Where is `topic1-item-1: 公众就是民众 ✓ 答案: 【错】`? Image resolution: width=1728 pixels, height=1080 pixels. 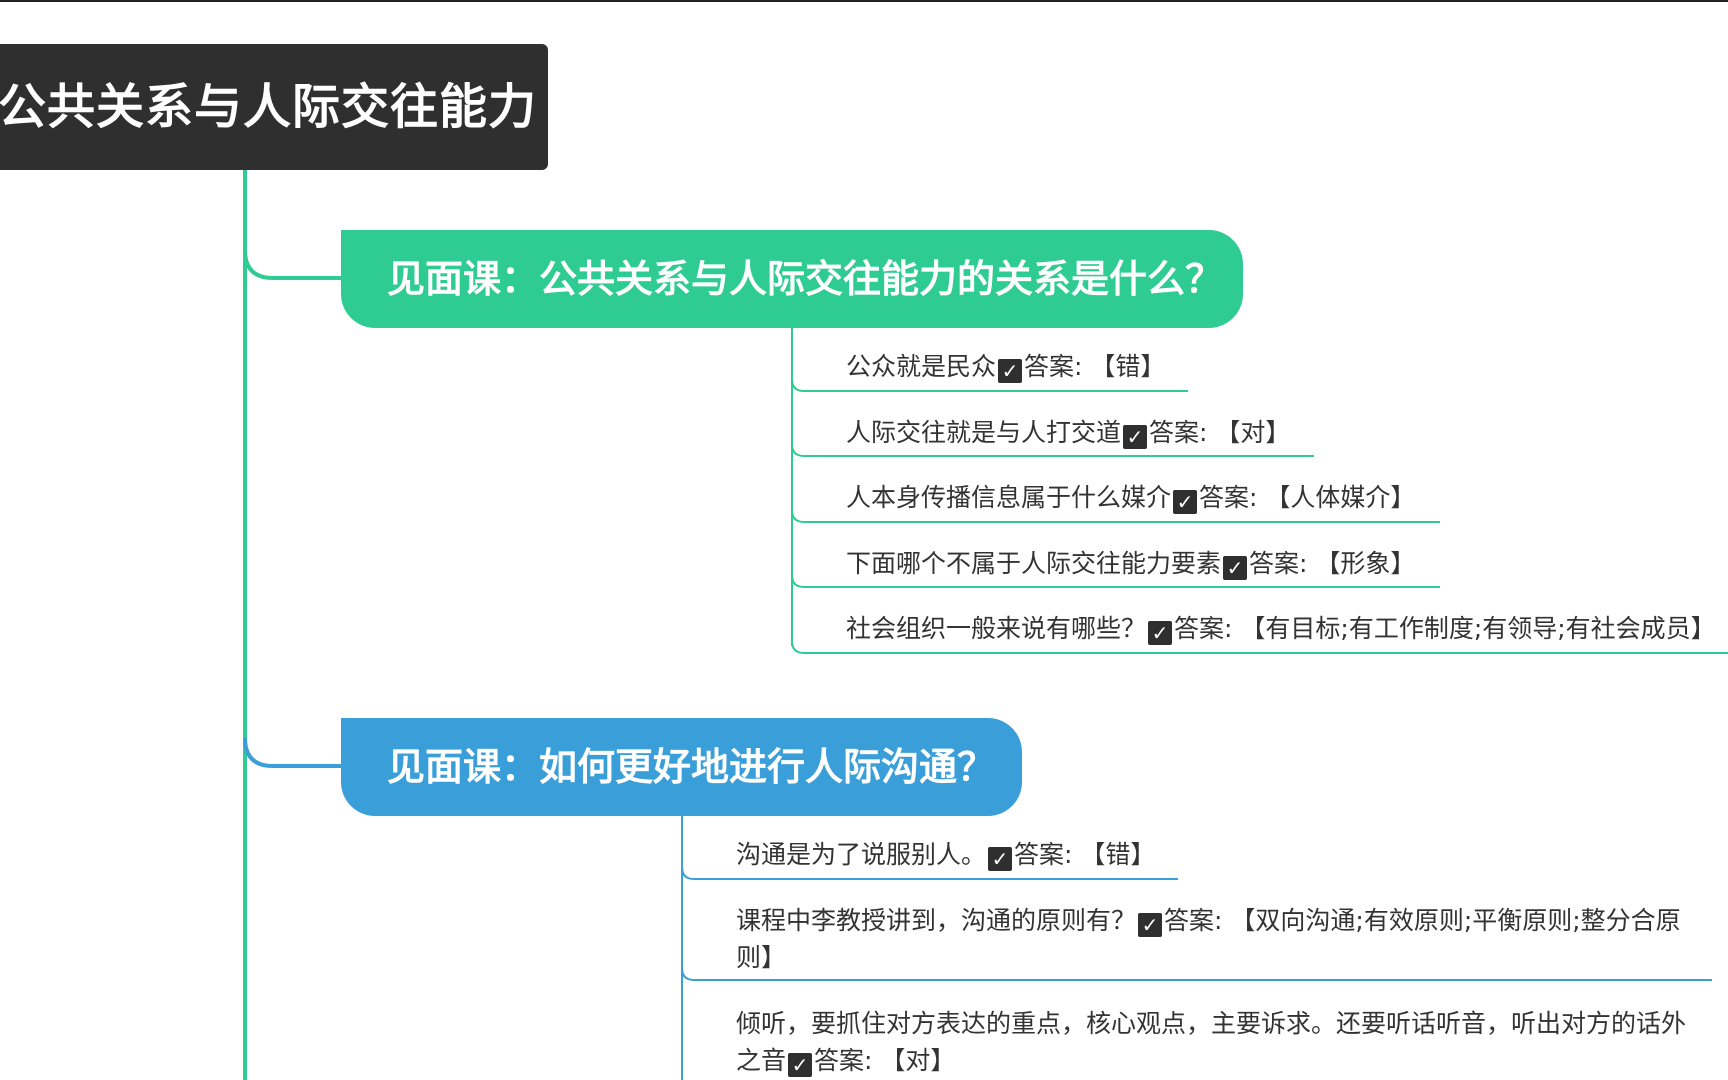
topic1-item-1: 公众就是民众 ✓ 答案: 【错】 is located at coordinates (1005, 366).